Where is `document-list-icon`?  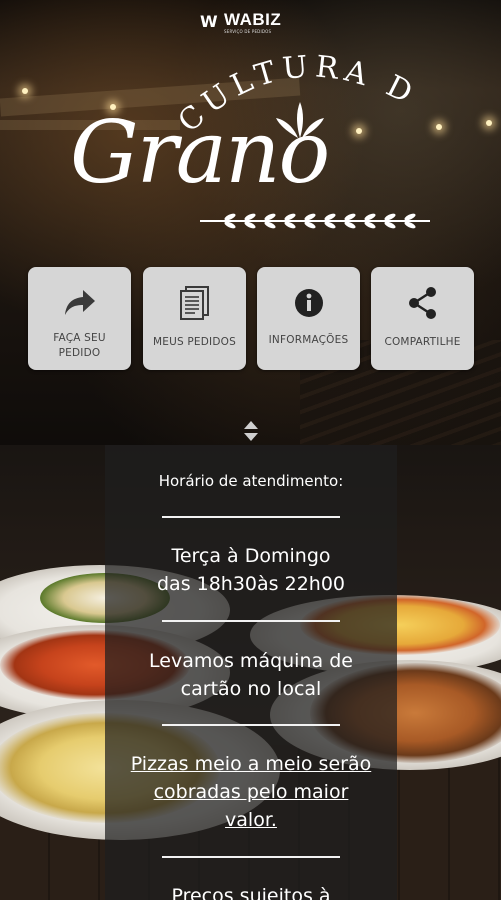
document-list-icon is located at coordinates (195, 303).